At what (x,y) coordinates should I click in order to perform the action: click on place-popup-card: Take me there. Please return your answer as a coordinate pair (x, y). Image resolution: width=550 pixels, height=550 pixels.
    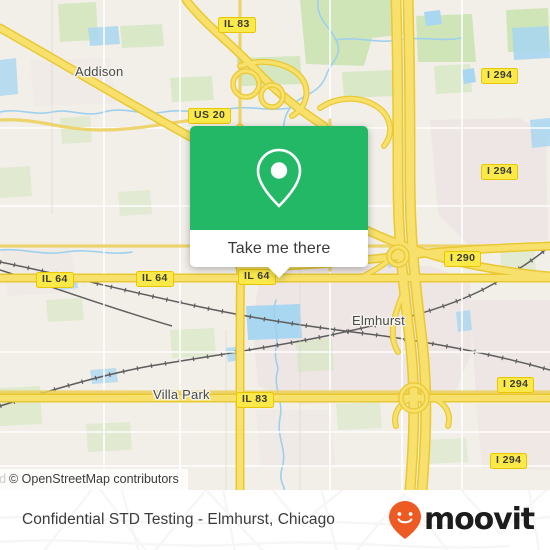
    Looking at the image, I should click on (279, 202).